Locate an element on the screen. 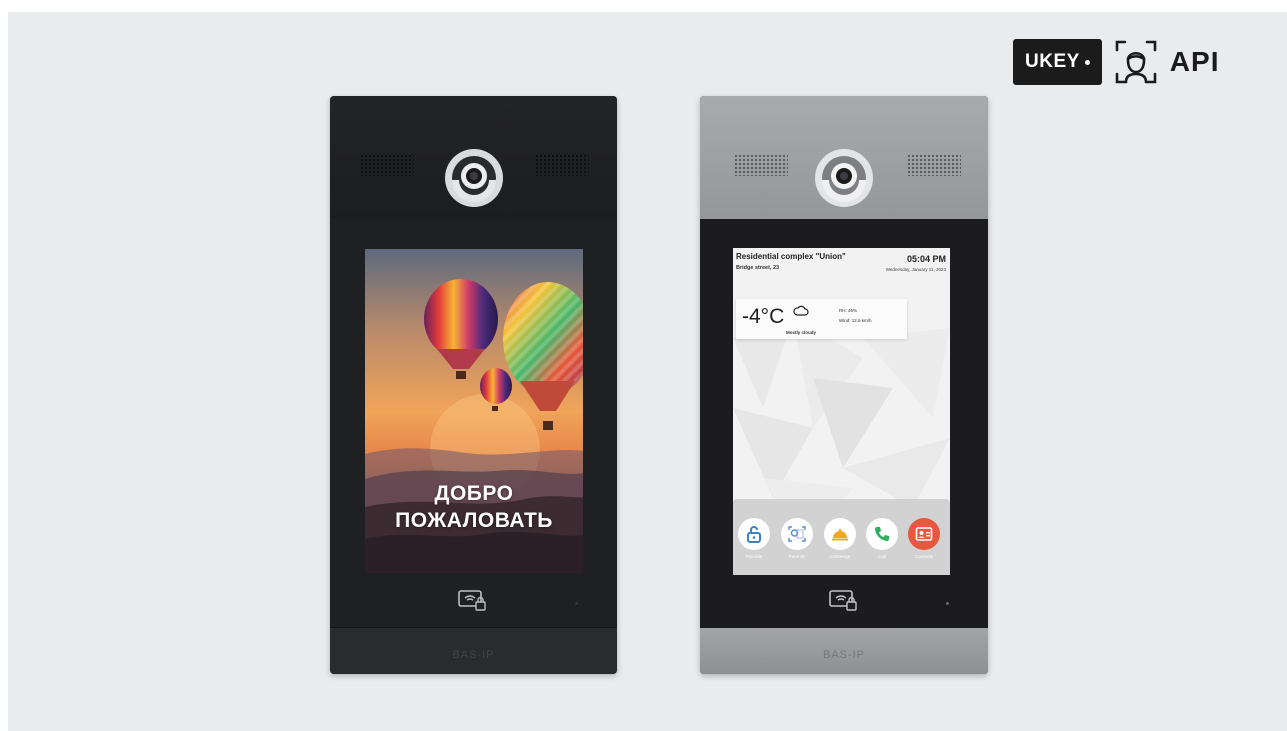  ukey-logo-badge: UKEY is located at coordinates (1057, 62).